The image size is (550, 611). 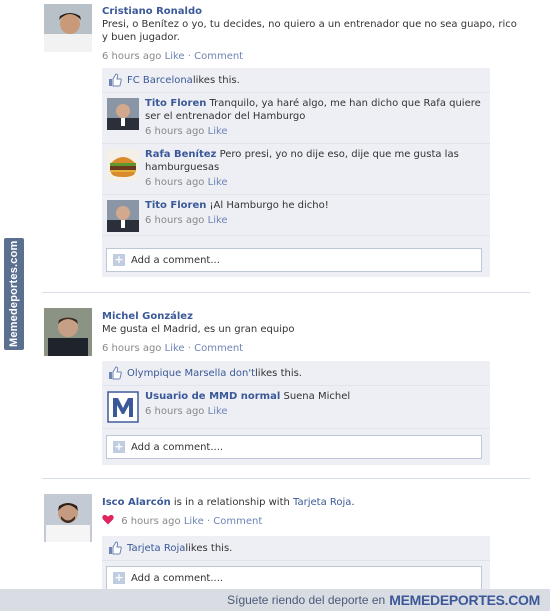 What do you see at coordinates (232, 502) in the screenshot?
I see `relationship-text: is in a relationship with` at bounding box center [232, 502].